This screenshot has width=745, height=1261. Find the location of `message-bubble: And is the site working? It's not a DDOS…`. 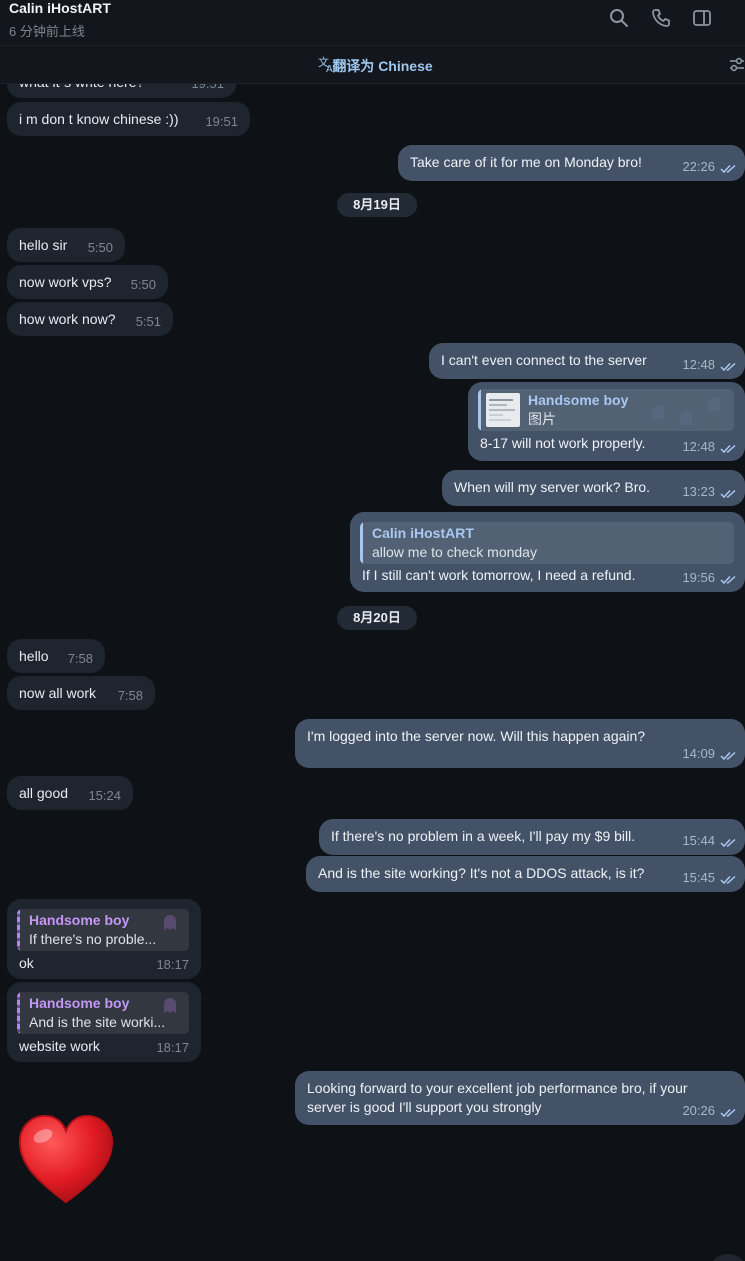

message-bubble: And is the site working? It's not a DDOS… is located at coordinates (525, 874).